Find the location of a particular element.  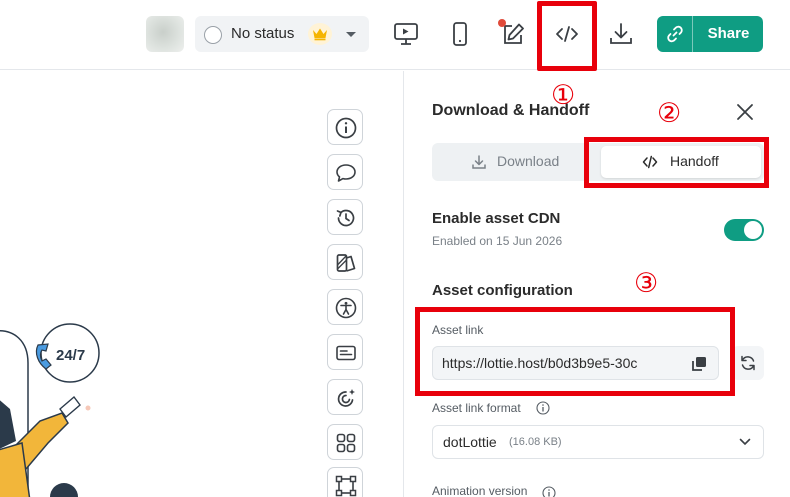

components-icon is located at coordinates (346, 443).